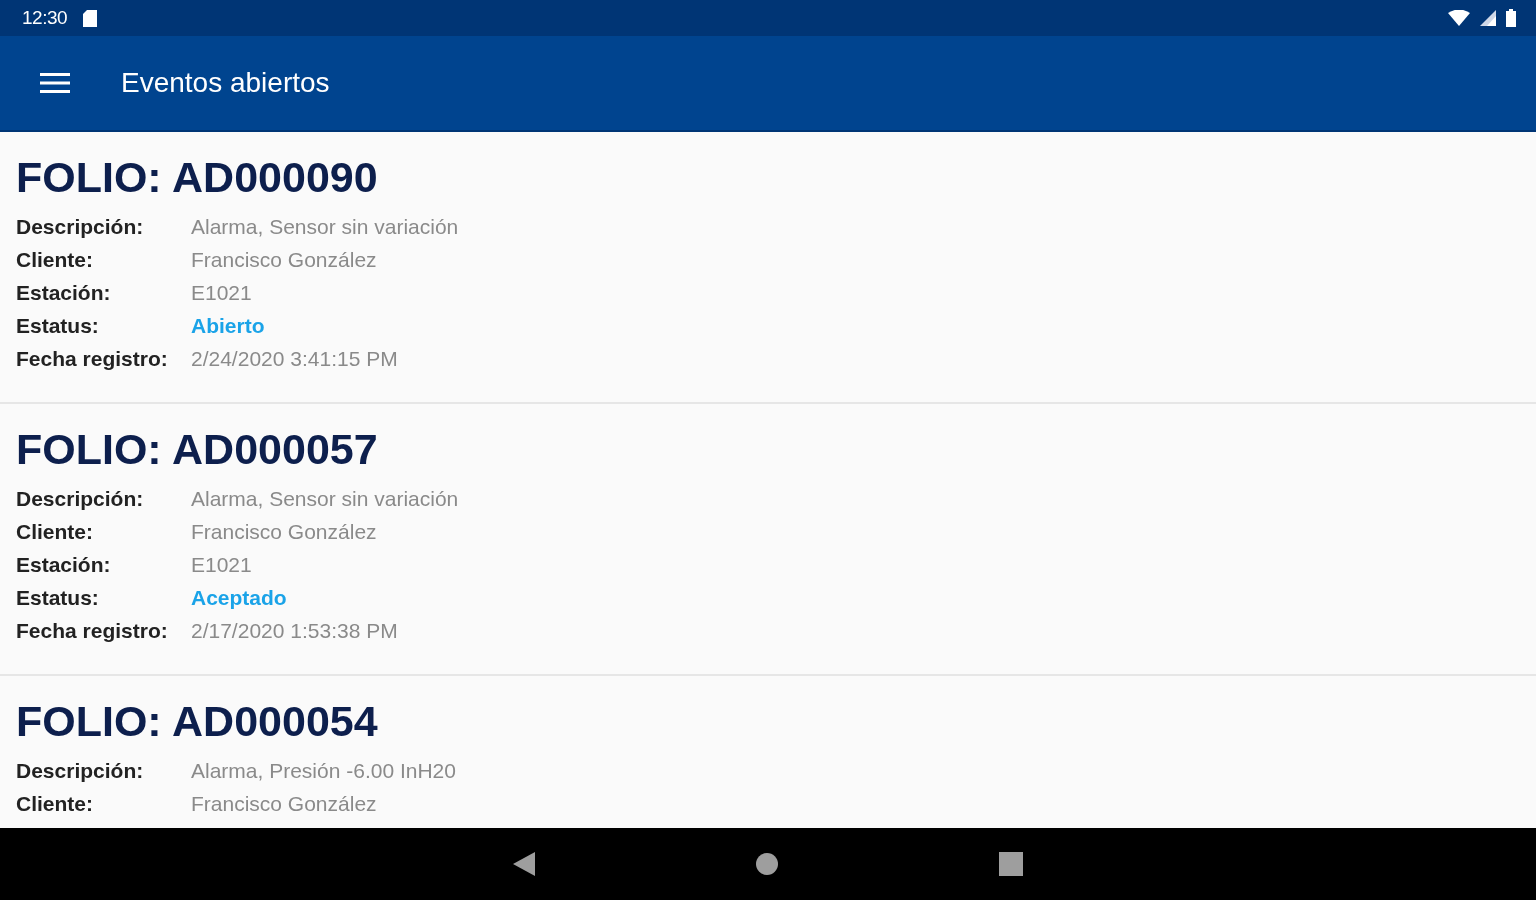 This screenshot has width=1536, height=900. What do you see at coordinates (524, 864) in the screenshot?
I see `back-icon` at bounding box center [524, 864].